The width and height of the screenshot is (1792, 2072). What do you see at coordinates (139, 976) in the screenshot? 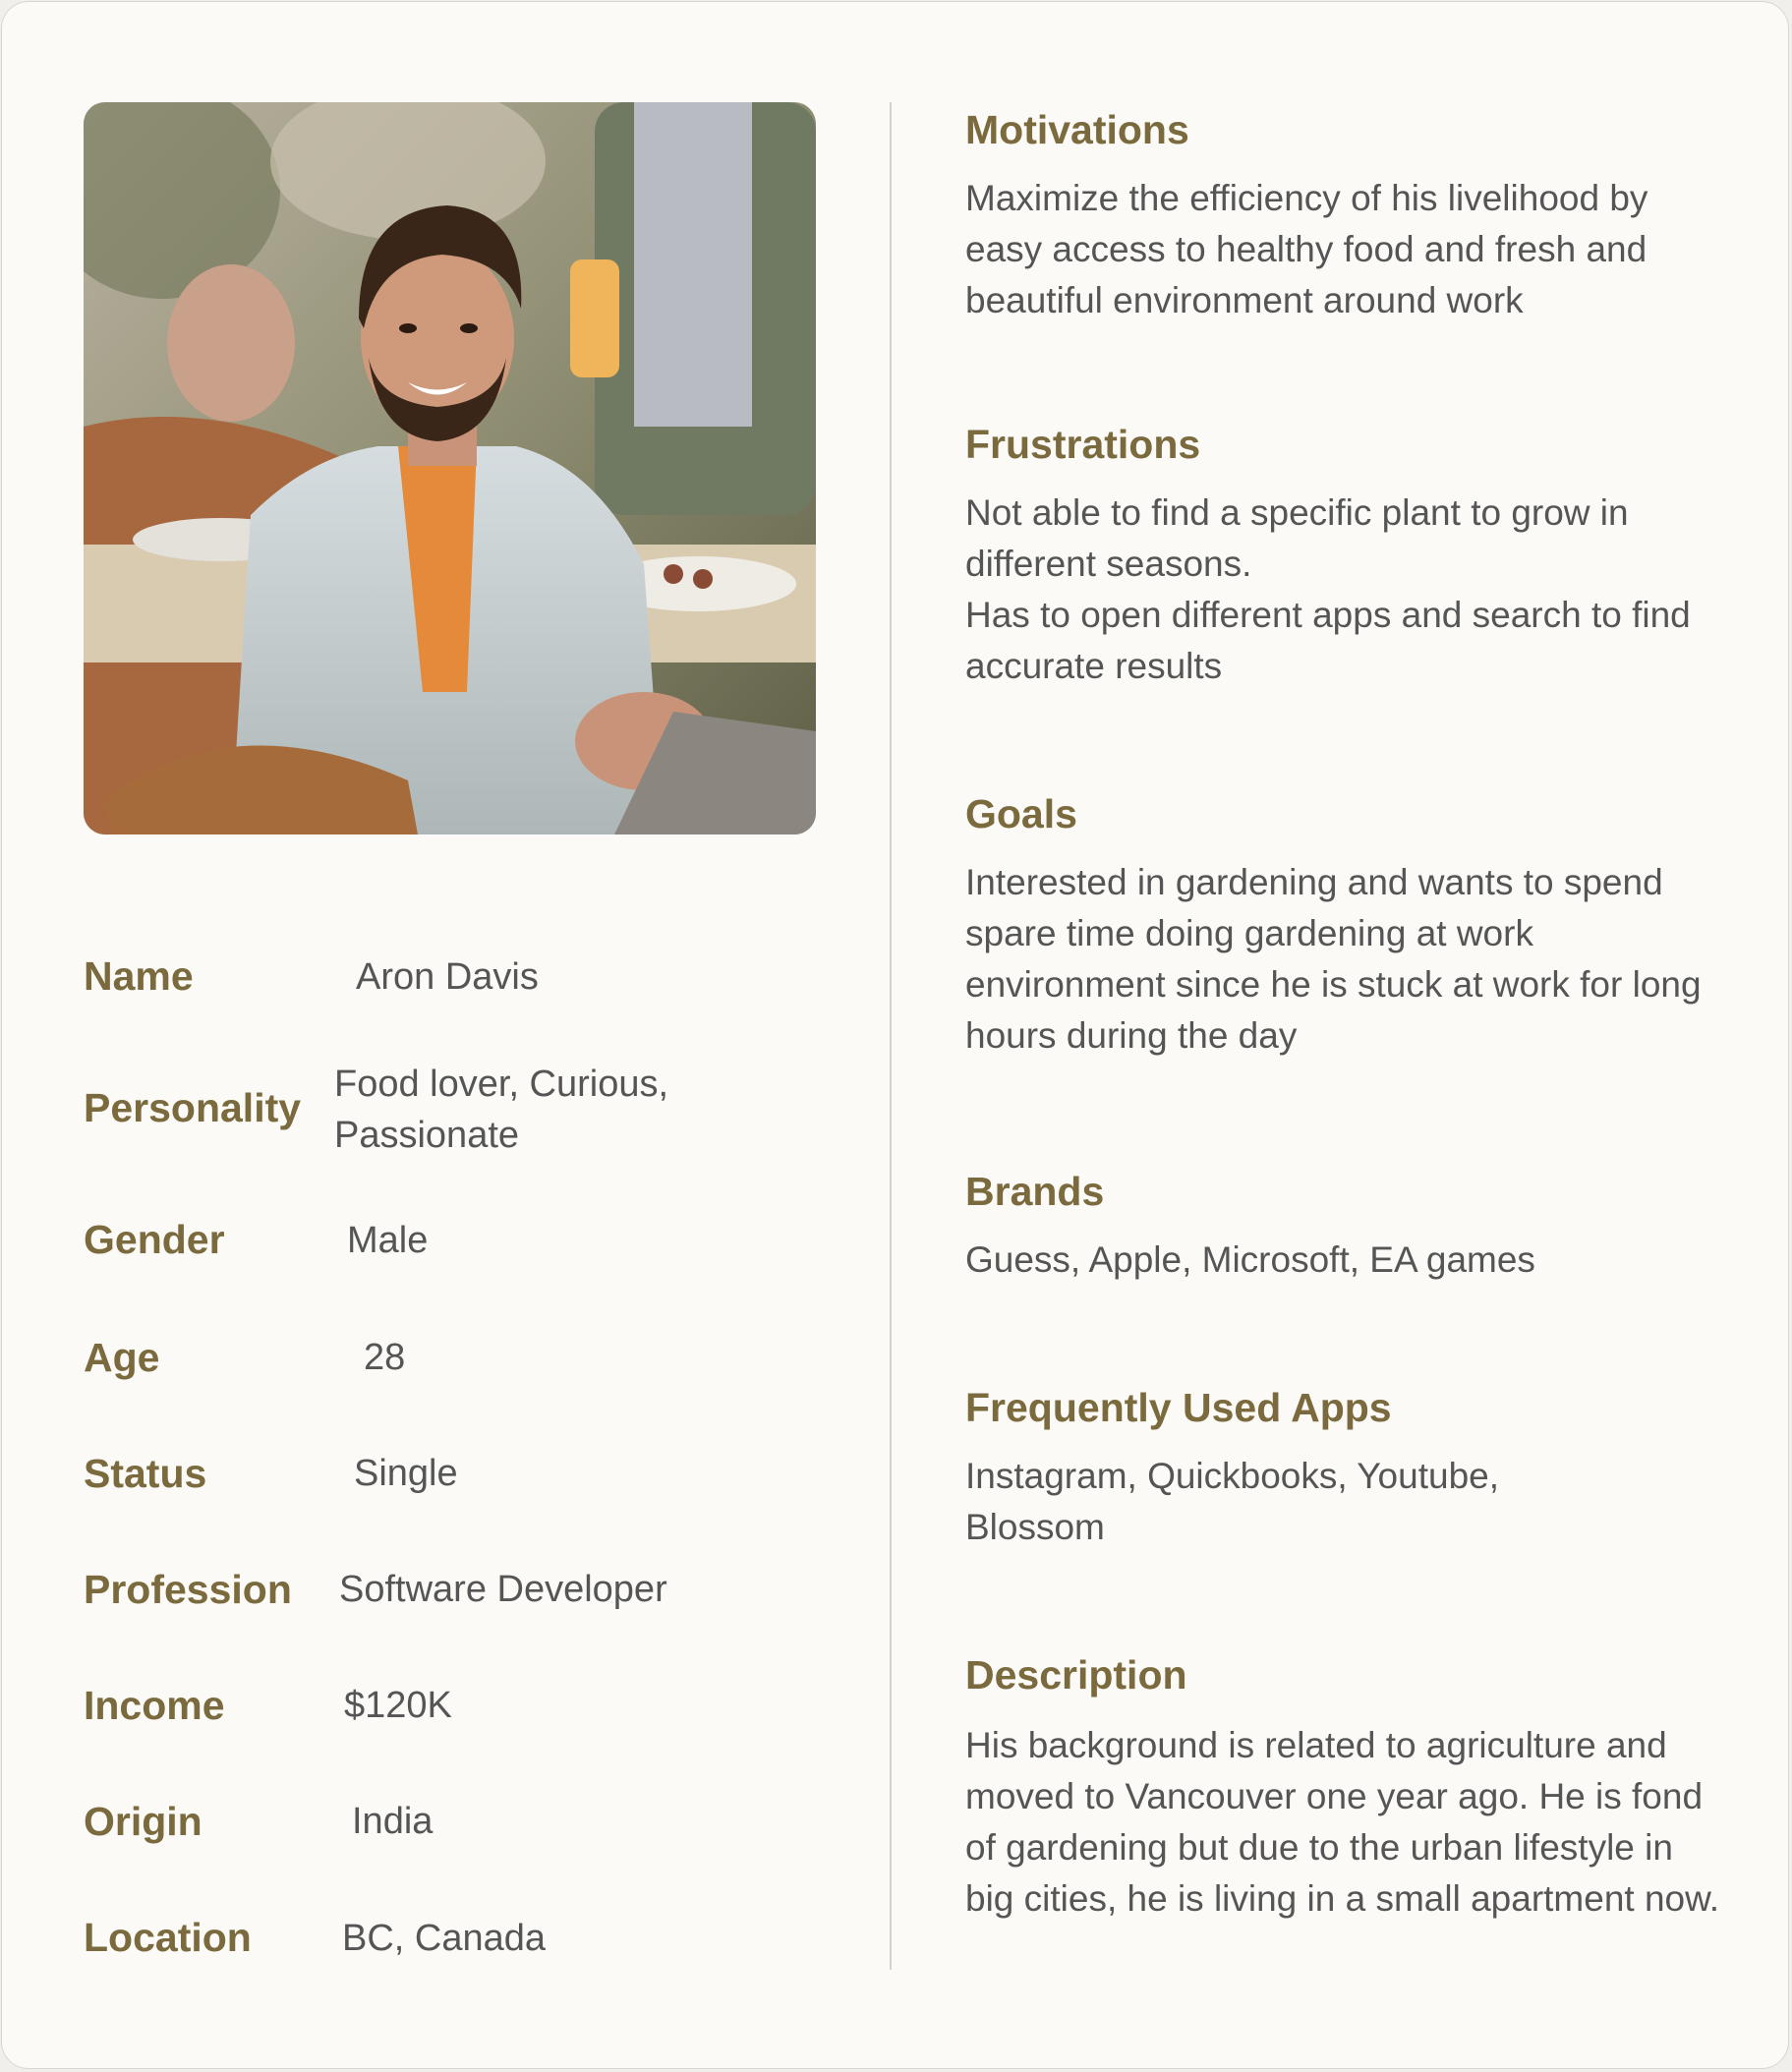
I see `attr-label-name: Name` at bounding box center [139, 976].